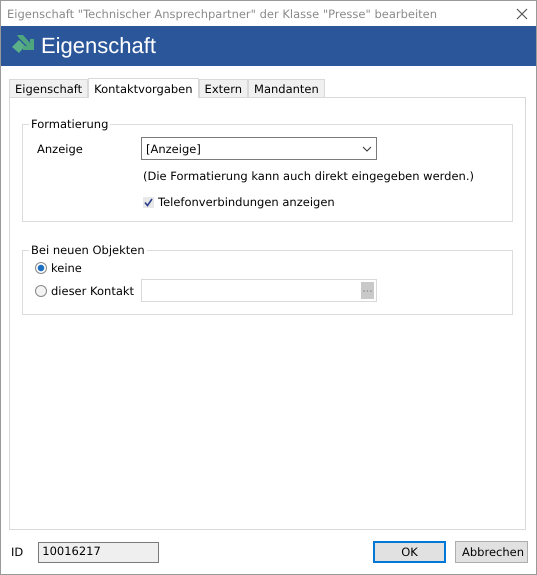 The width and height of the screenshot is (537, 575). I want to click on tab: Mandanten, so click(286, 88).